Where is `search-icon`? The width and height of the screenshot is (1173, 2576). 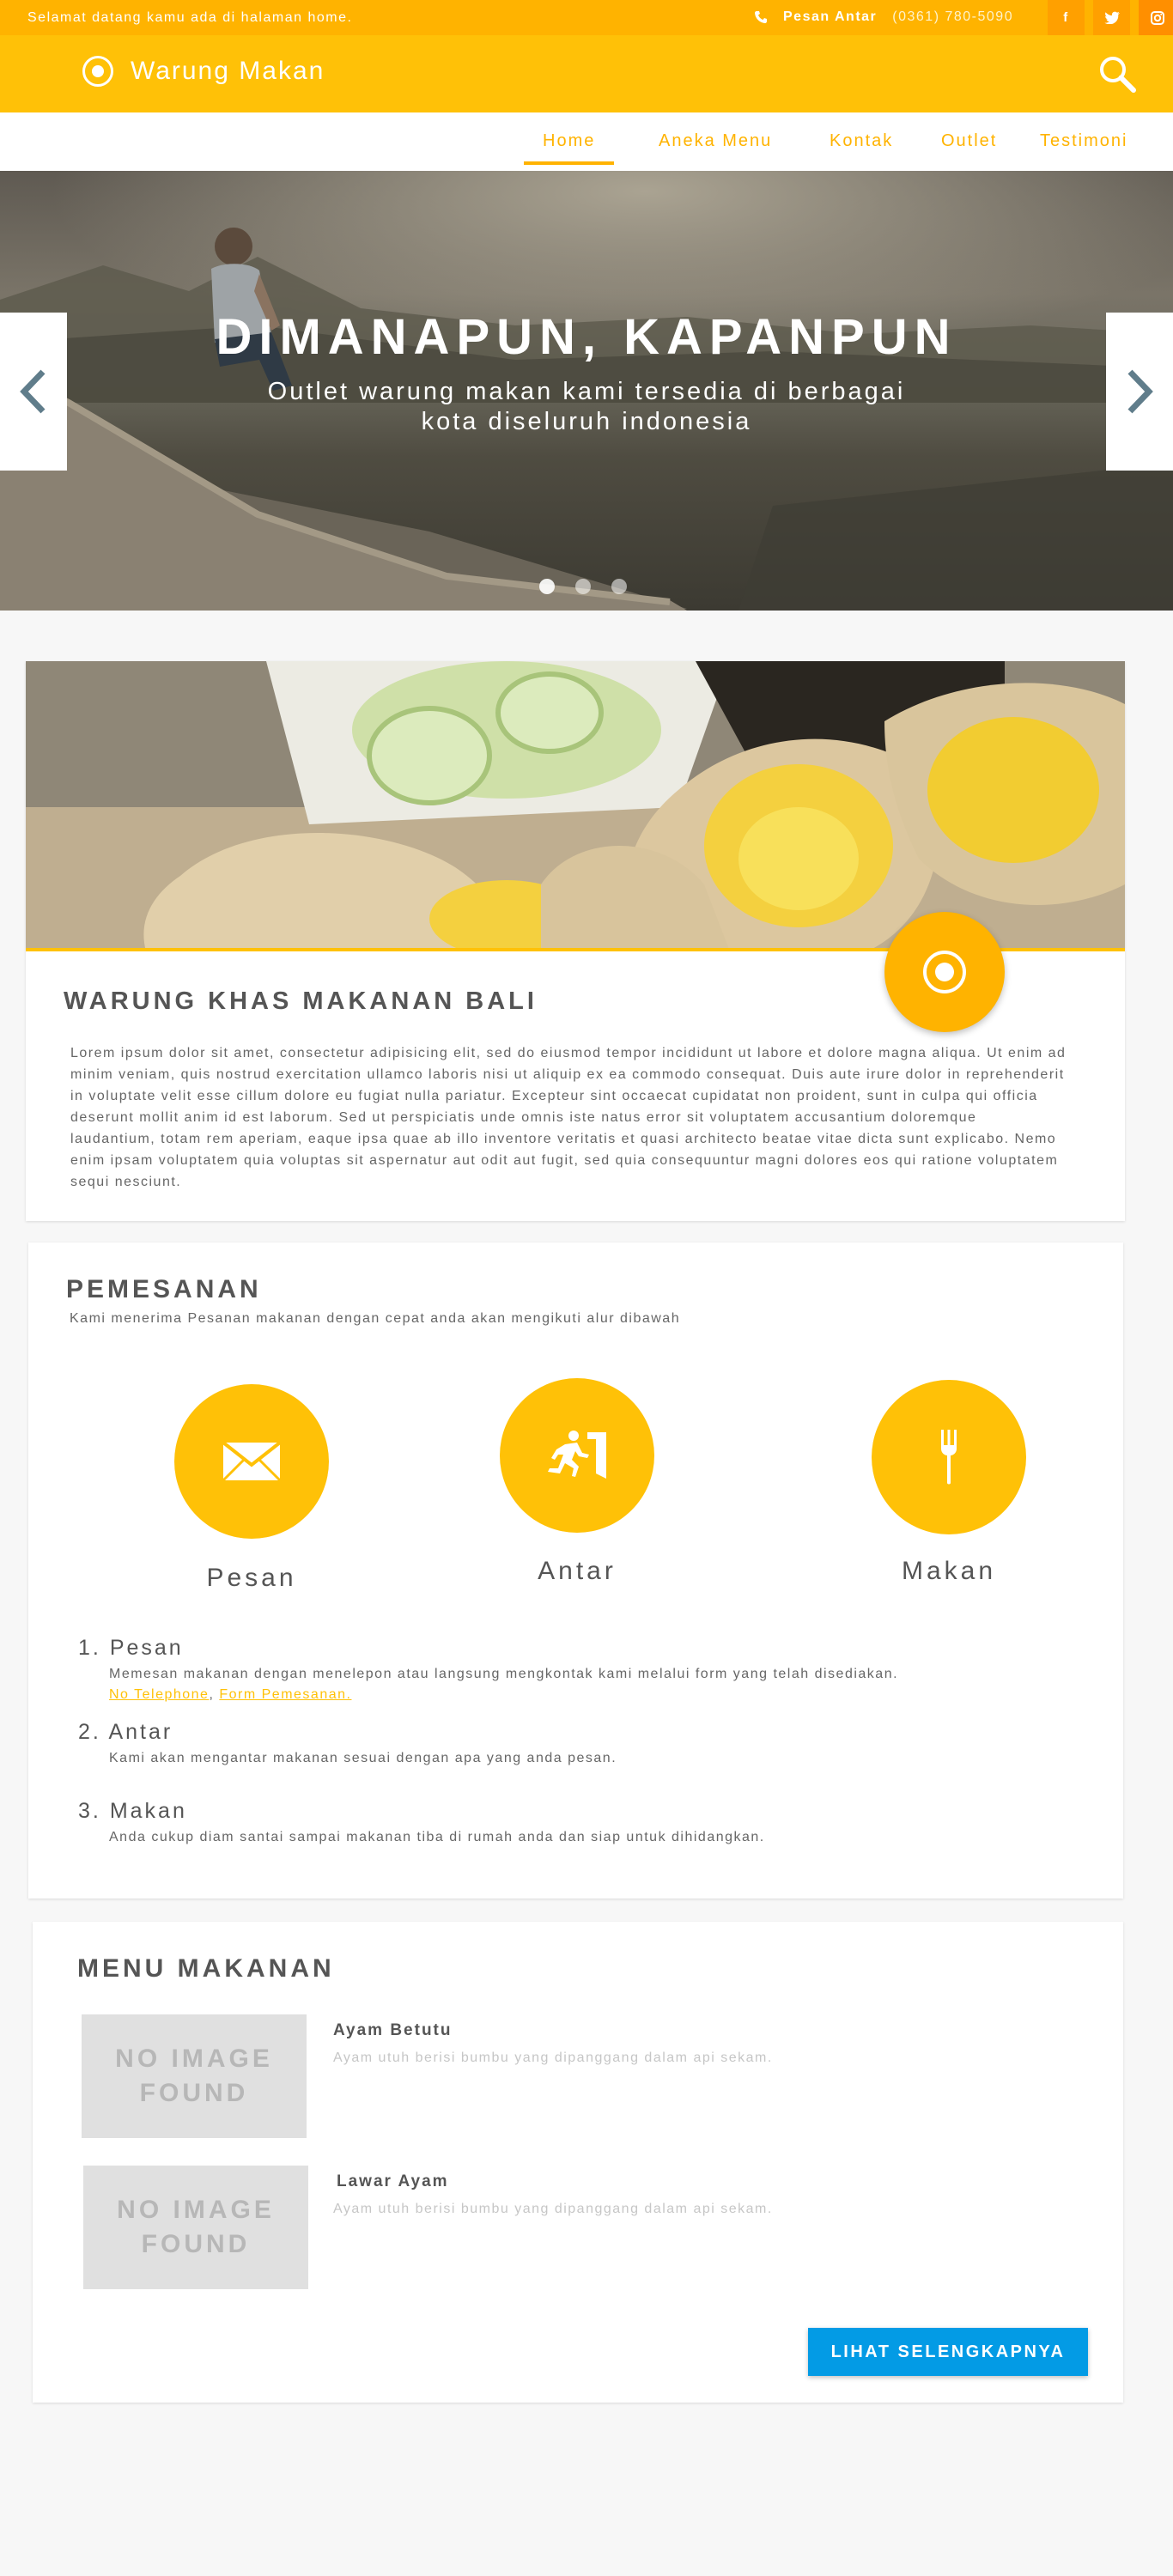 search-icon is located at coordinates (1118, 75).